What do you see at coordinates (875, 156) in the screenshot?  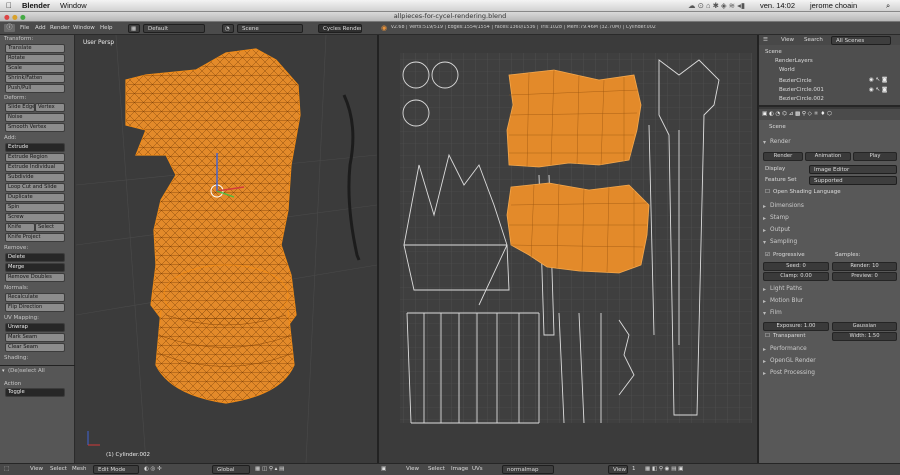 I see `play-button: Play` at bounding box center [875, 156].